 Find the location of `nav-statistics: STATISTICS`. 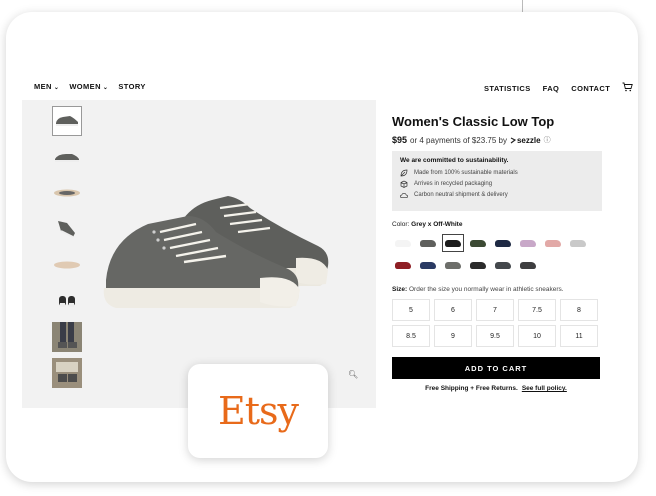

nav-statistics: STATISTICS is located at coordinates (507, 88).